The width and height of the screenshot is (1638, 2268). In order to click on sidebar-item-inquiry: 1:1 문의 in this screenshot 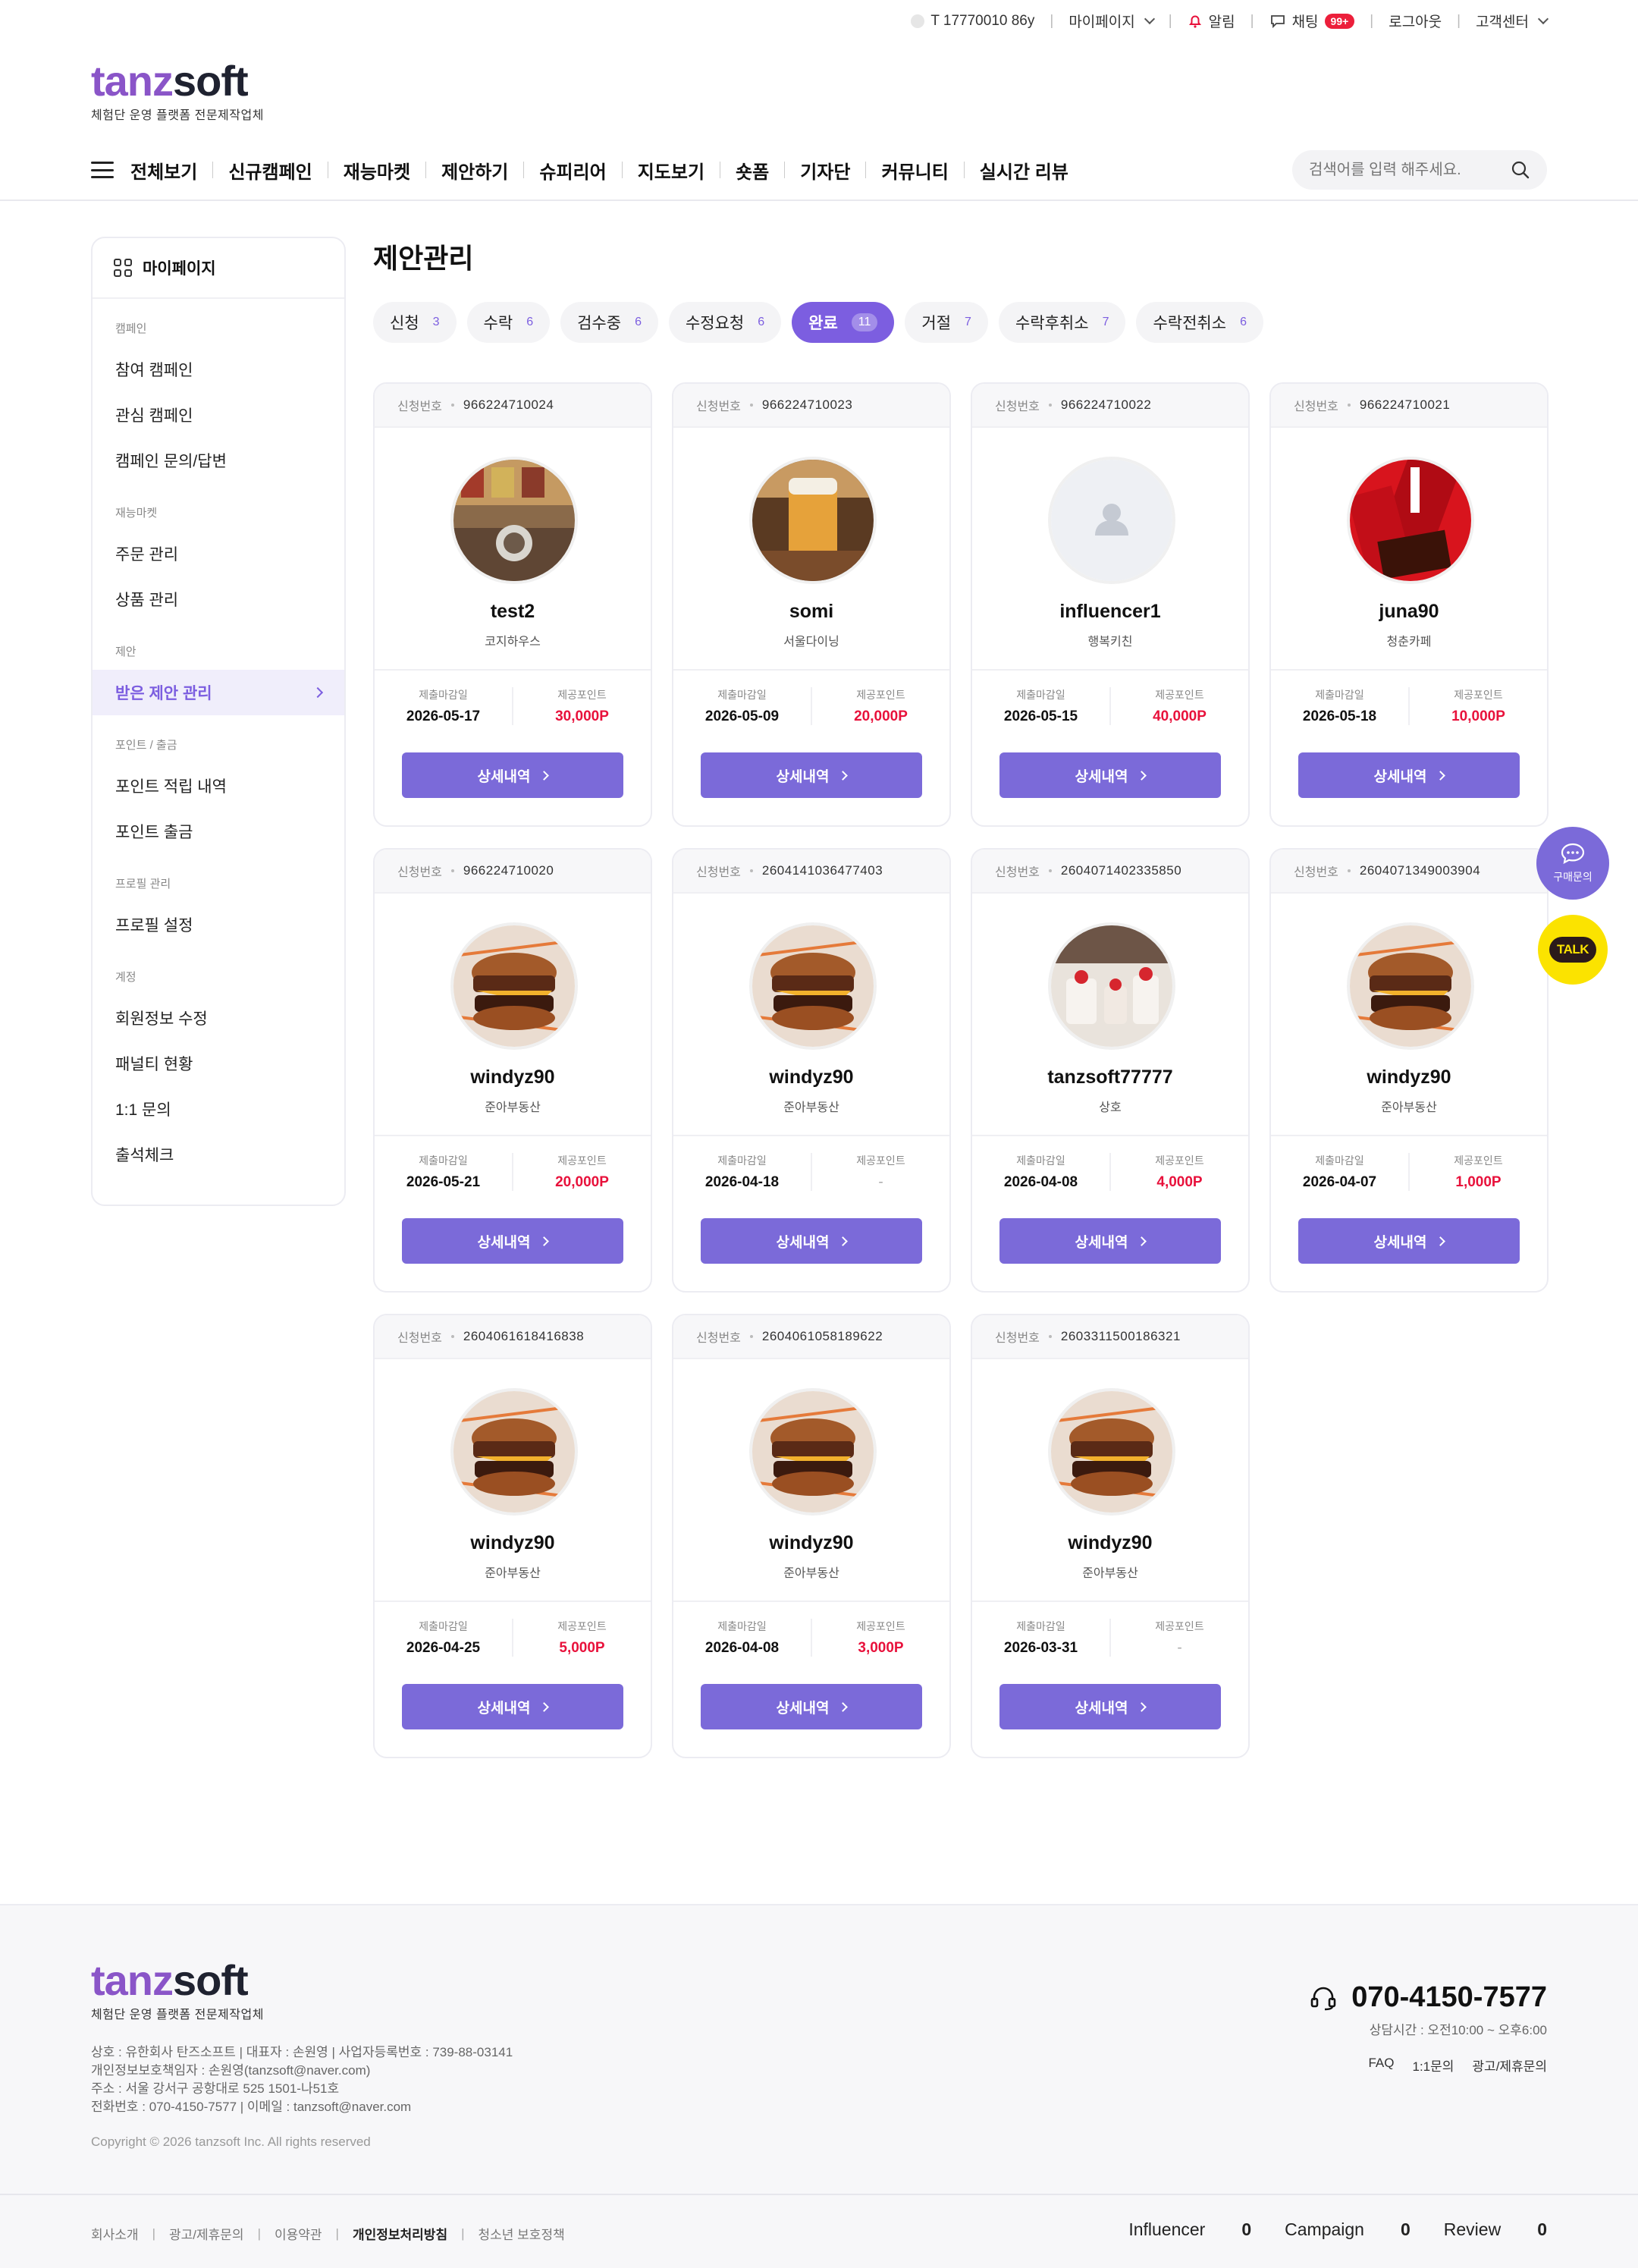, I will do `click(218, 1109)`.